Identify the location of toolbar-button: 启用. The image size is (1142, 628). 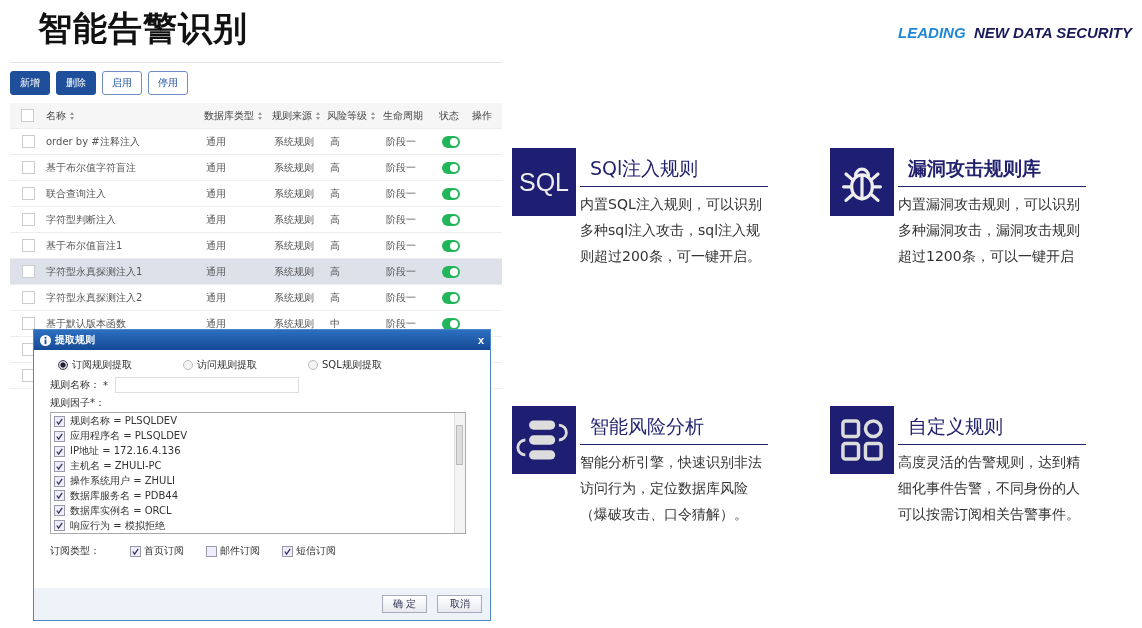
(122, 83).